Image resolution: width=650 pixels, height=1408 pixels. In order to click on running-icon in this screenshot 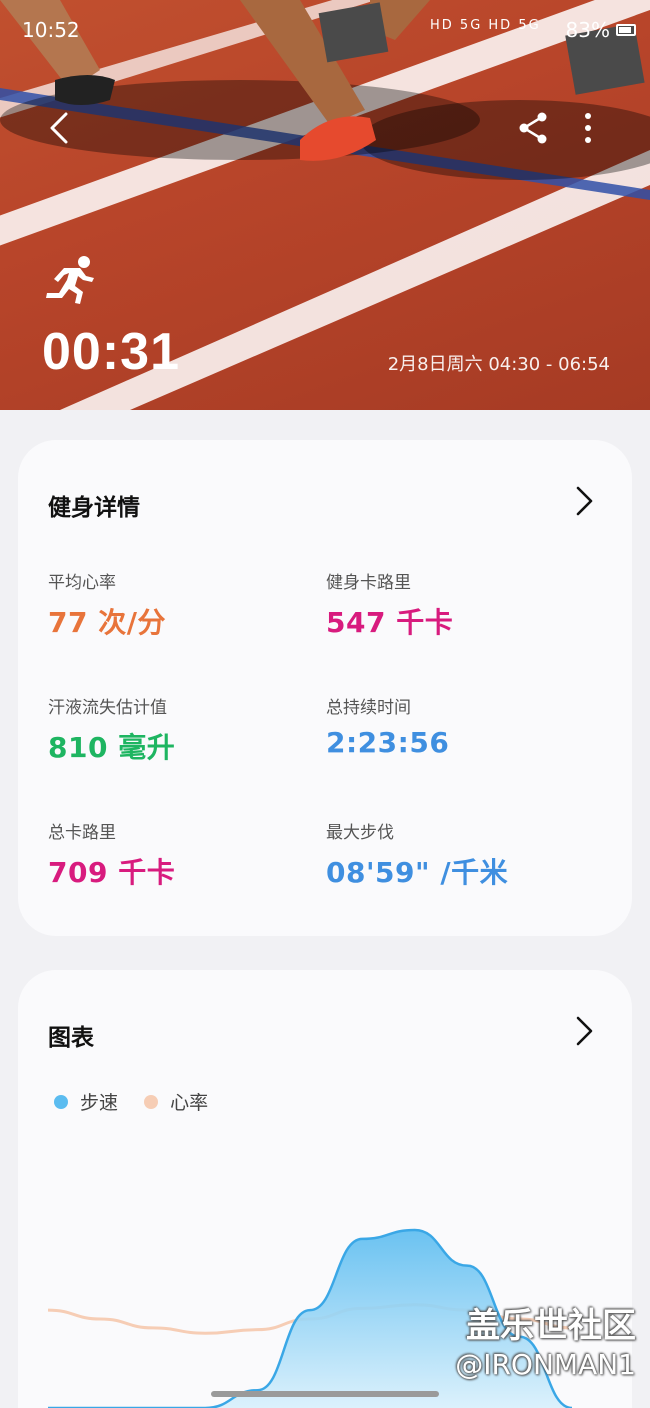, I will do `click(70, 280)`.